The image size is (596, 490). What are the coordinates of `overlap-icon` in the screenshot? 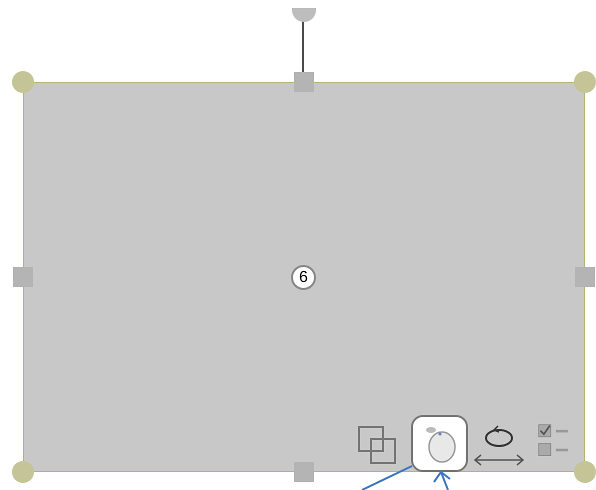 It's located at (378, 446).